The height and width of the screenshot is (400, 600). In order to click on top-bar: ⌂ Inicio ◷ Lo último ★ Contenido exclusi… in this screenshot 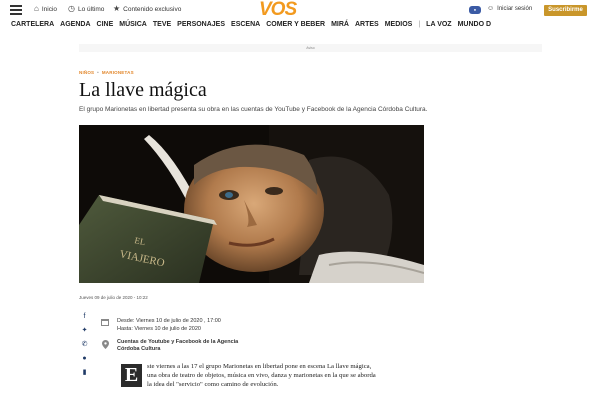, I will do `click(300, 10)`.